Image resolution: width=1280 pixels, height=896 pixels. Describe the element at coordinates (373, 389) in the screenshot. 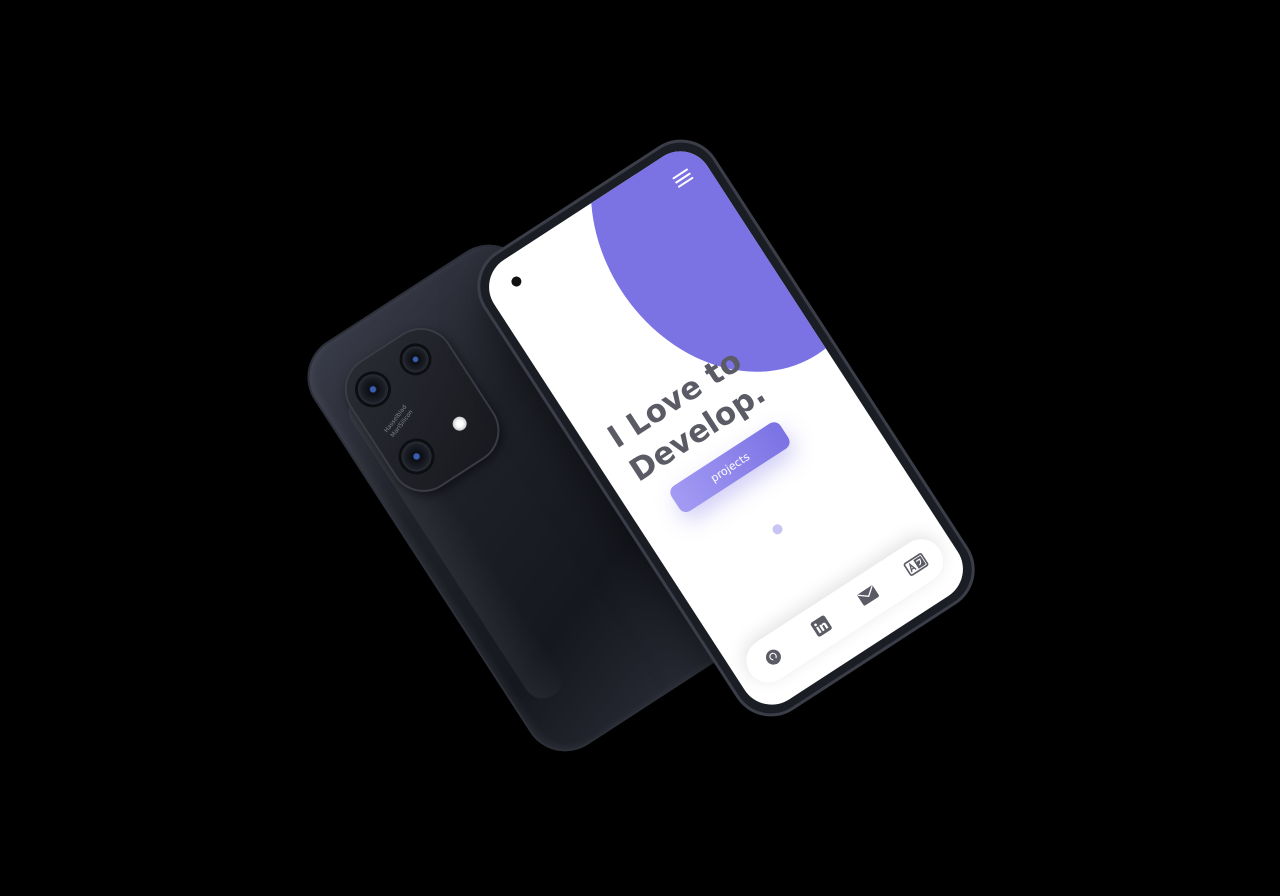

I see `main-lens-icon` at that location.